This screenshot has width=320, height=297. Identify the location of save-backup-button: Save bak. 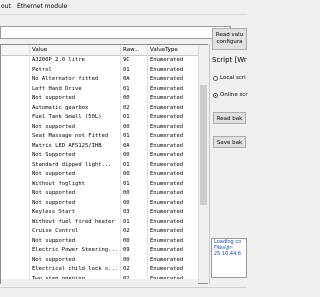
(229, 142).